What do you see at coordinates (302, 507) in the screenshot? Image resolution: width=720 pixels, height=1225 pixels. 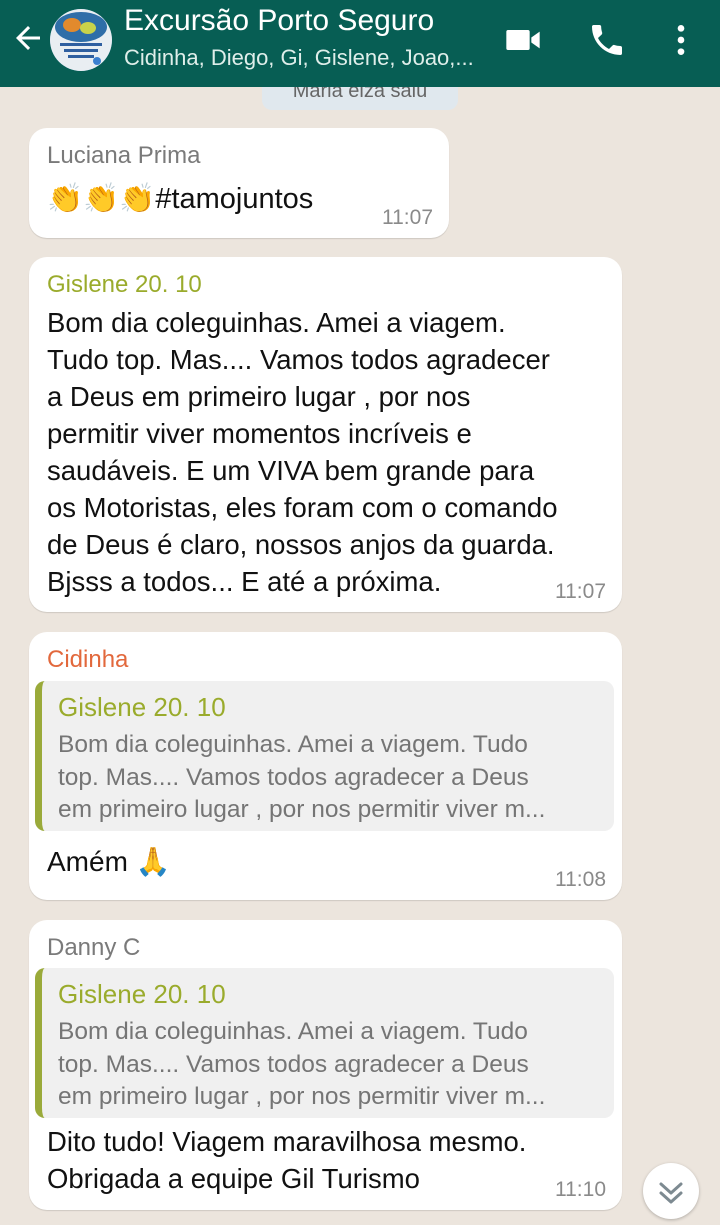 I see `message-line: os Motoristas, eles foram com o comando` at bounding box center [302, 507].